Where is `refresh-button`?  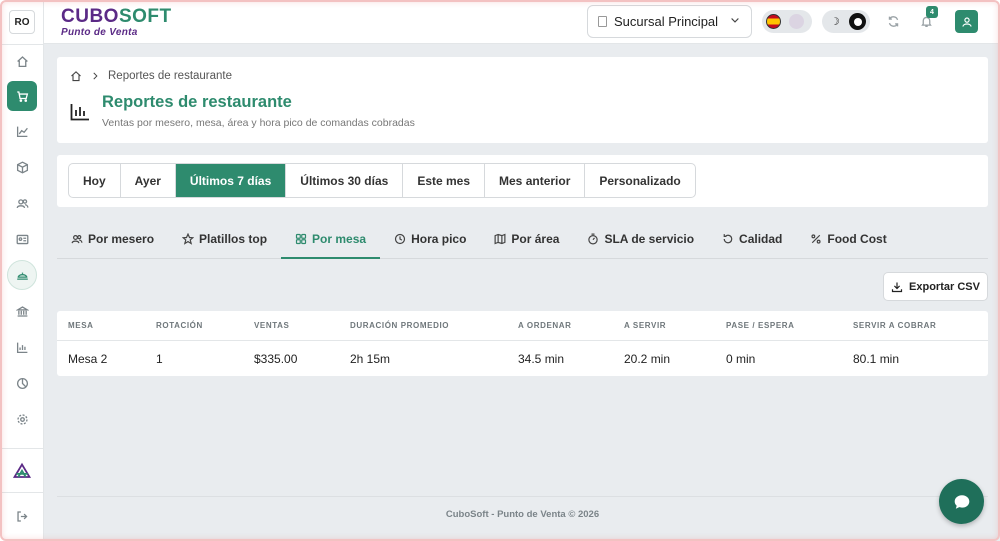
refresh-button is located at coordinates (893, 21).